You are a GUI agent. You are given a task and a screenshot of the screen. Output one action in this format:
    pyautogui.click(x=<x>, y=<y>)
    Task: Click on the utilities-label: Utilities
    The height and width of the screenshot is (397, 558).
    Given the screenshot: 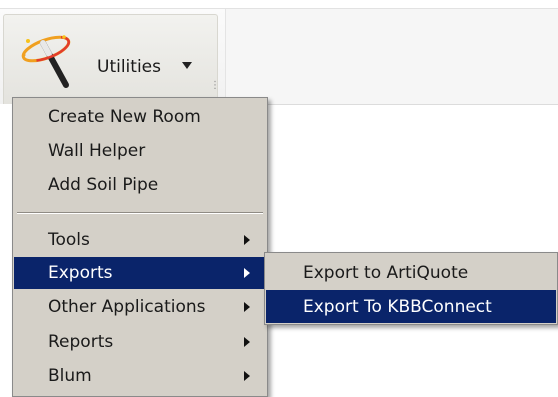 What is the action you would take?
    pyautogui.click(x=129, y=67)
    